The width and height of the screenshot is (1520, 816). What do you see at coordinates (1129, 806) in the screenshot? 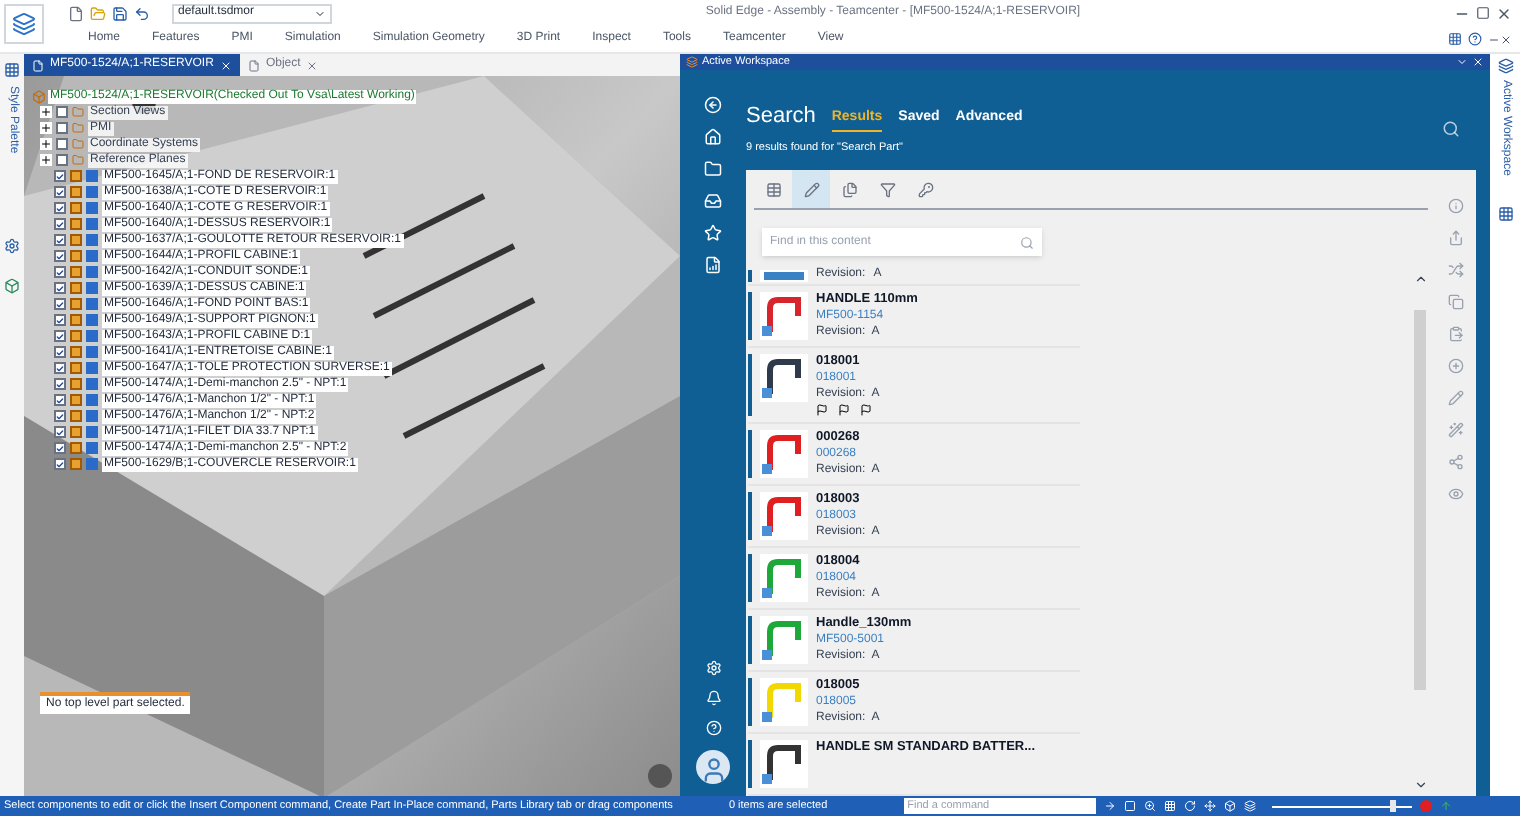
I see `window-icon` at bounding box center [1129, 806].